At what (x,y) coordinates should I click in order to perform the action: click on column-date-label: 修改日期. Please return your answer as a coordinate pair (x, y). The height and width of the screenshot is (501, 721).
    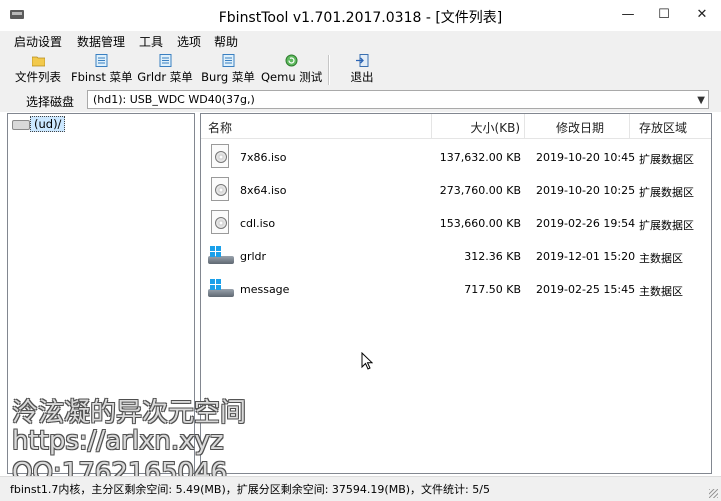
    Looking at the image, I should click on (580, 128).